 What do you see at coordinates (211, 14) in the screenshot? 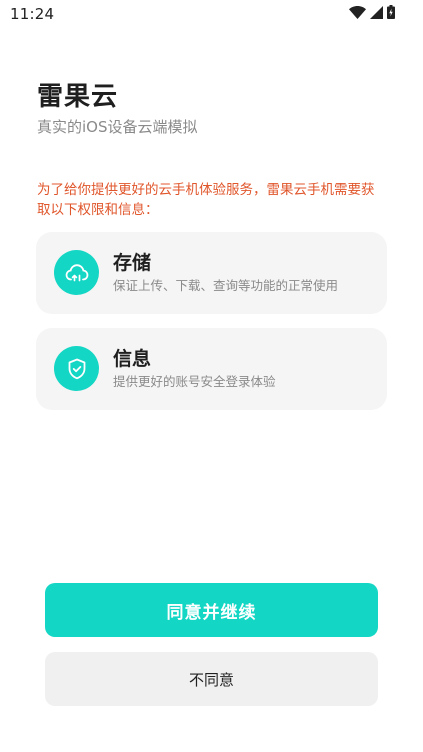
I see `status-bar: 11:24` at bounding box center [211, 14].